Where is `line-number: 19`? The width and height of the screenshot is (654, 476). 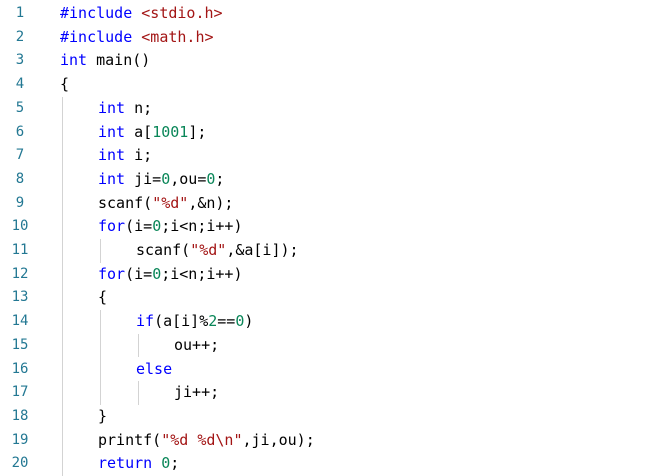 line-number: 19 is located at coordinates (20, 439).